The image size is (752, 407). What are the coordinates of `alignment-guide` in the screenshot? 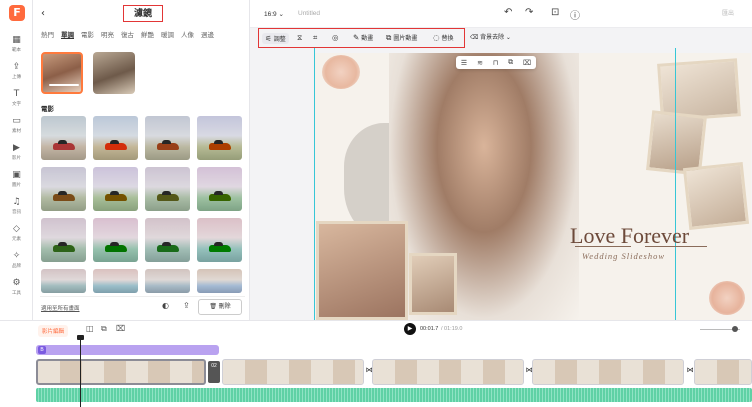 It's located at (675, 184).